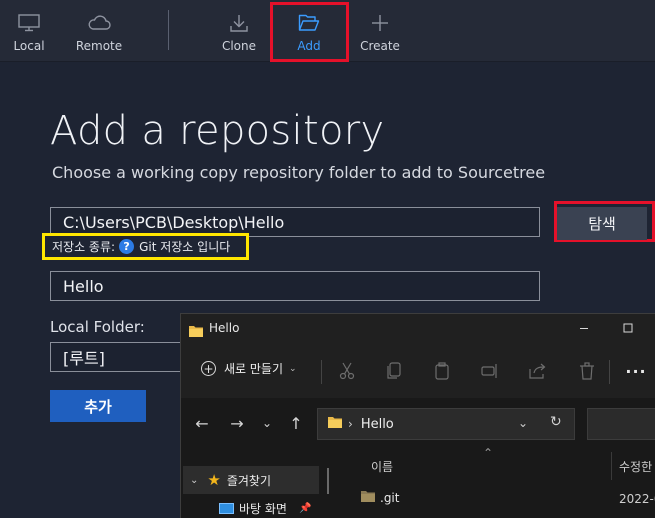  What do you see at coordinates (305, 508) in the screenshot?
I see `pin-icon: 📌` at bounding box center [305, 508].